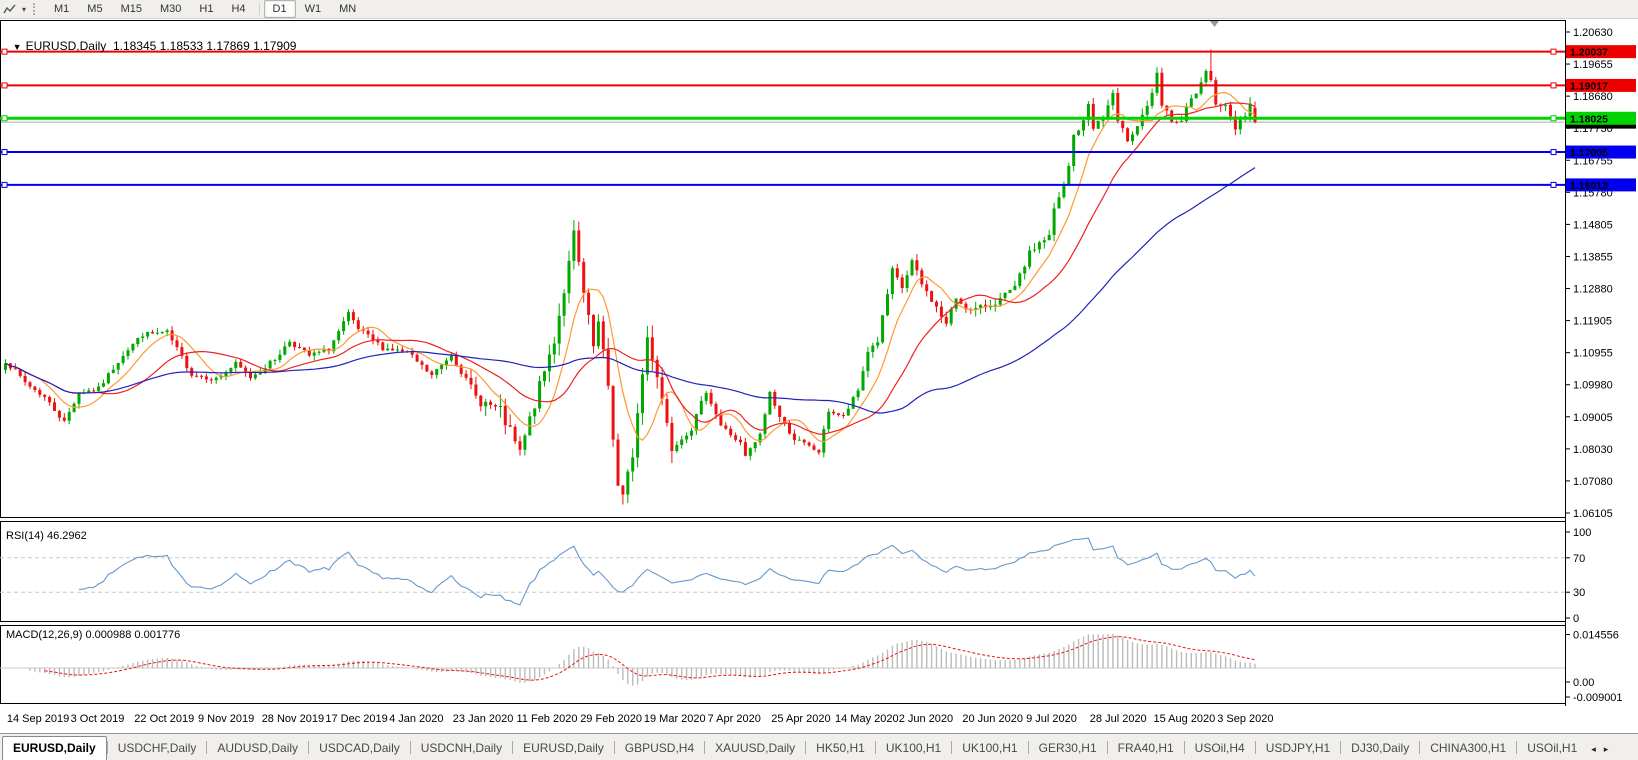 Image resolution: width=1638 pixels, height=760 pixels. What do you see at coordinates (461, 748) in the screenshot?
I see `chart-tab-usdcnh-daily: USDCNH,Daily` at bounding box center [461, 748].